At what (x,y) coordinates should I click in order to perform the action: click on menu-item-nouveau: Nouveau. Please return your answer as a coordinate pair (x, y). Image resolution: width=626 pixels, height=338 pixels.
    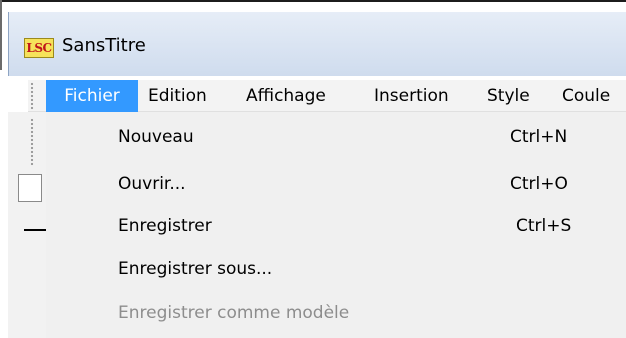
    Looking at the image, I should click on (156, 137).